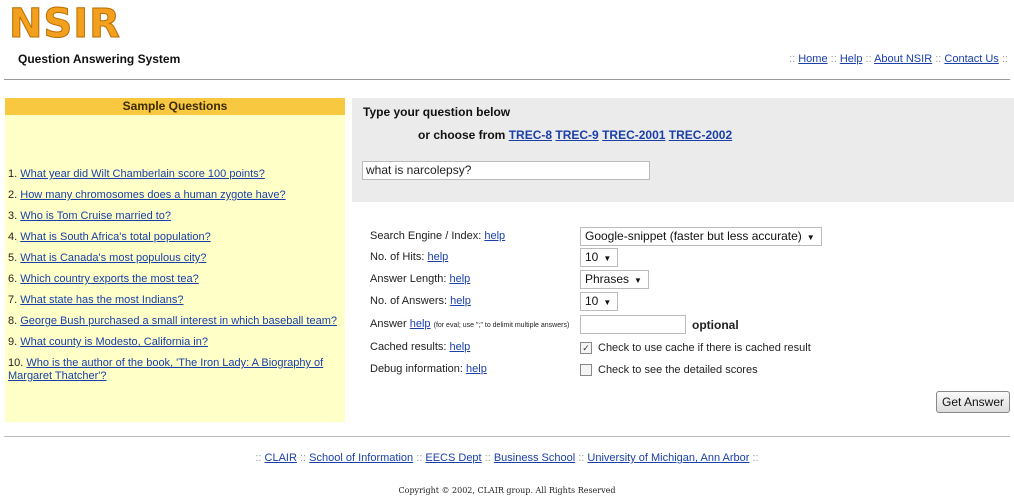  Describe the element at coordinates (460, 301) in the screenshot. I see `answers-help-link: help` at that location.